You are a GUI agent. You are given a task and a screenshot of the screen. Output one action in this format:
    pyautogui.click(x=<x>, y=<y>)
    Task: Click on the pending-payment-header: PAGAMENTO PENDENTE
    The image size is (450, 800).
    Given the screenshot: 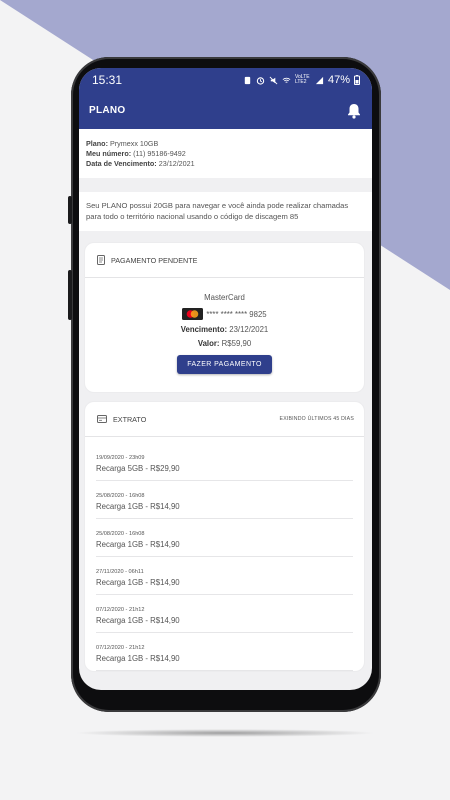 What is the action you would take?
    pyautogui.click(x=224, y=260)
    